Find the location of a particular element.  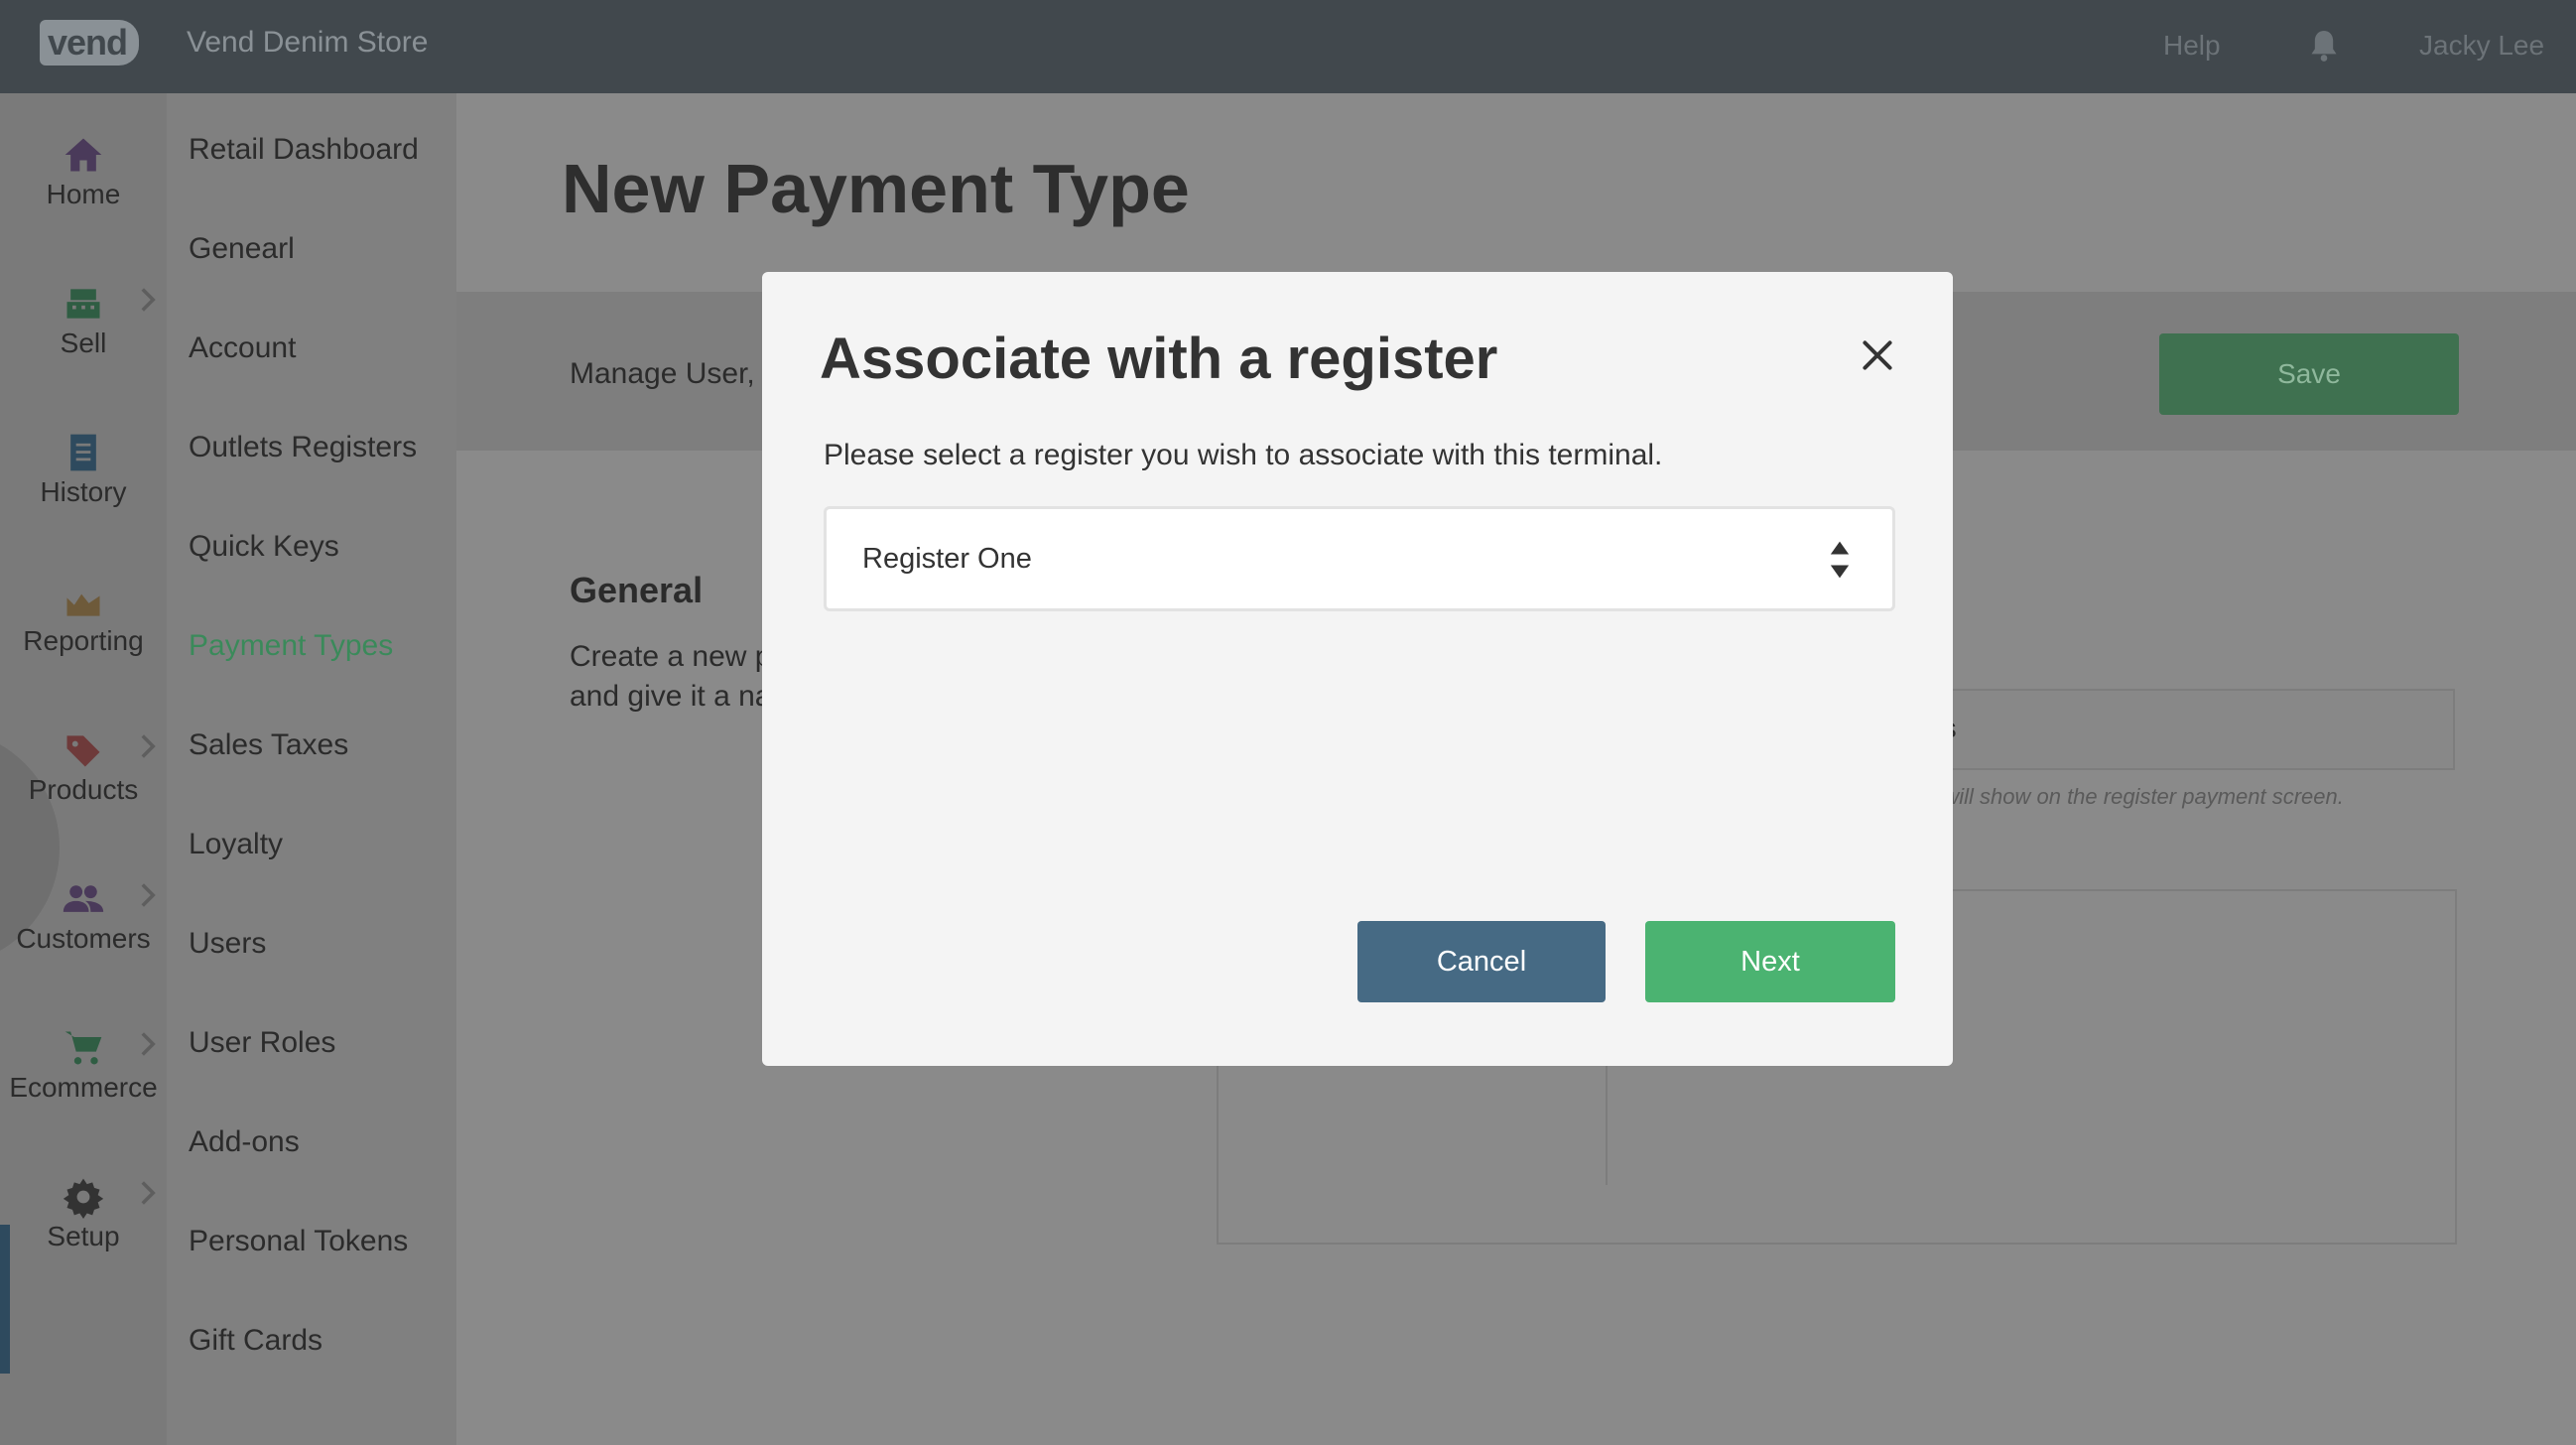

gear-icon is located at coordinates (83, 1198).